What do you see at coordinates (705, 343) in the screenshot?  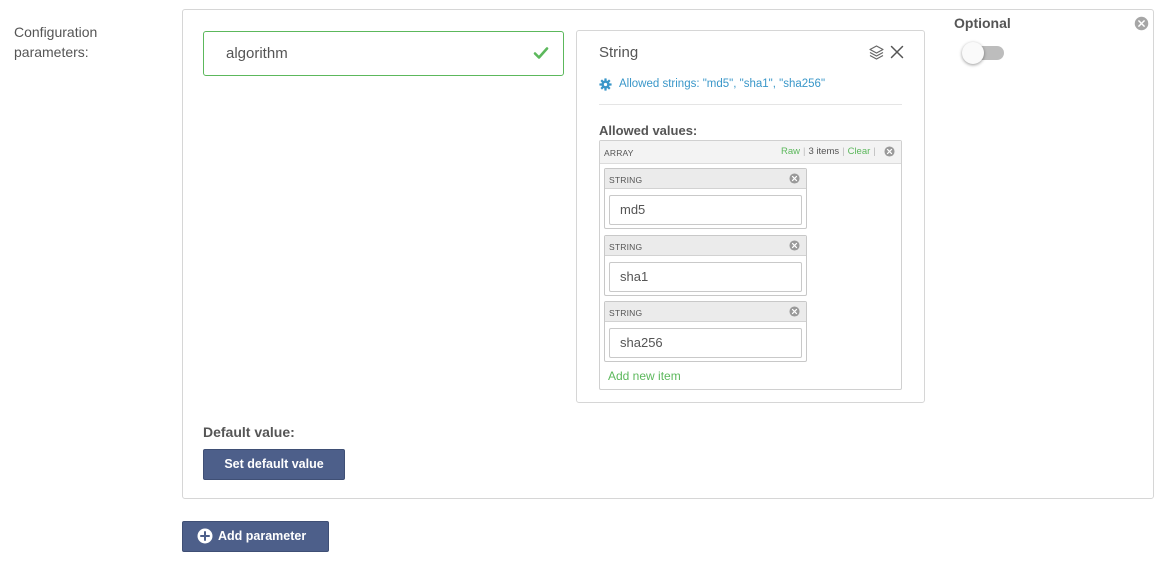 I see `item-value-input: sha256` at bounding box center [705, 343].